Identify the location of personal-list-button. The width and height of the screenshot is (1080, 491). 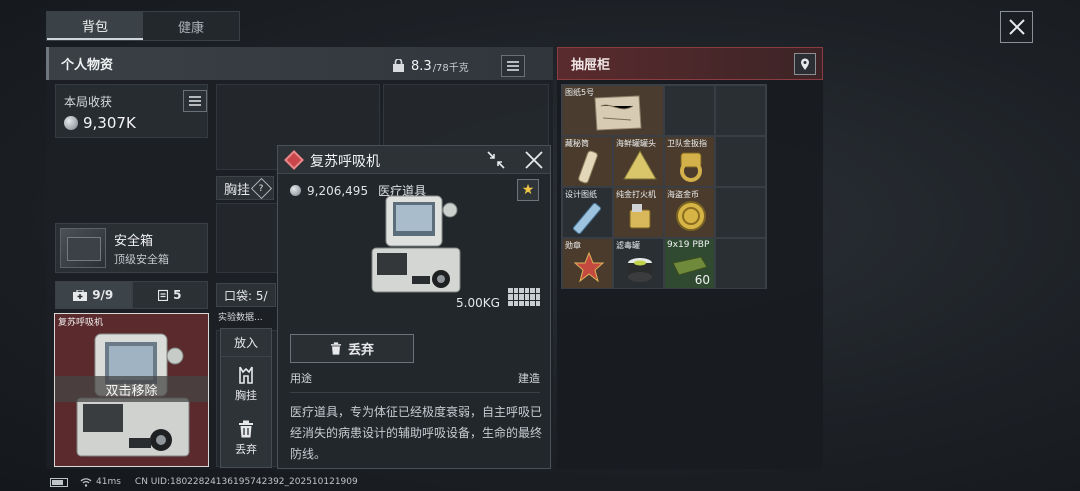
(512, 66).